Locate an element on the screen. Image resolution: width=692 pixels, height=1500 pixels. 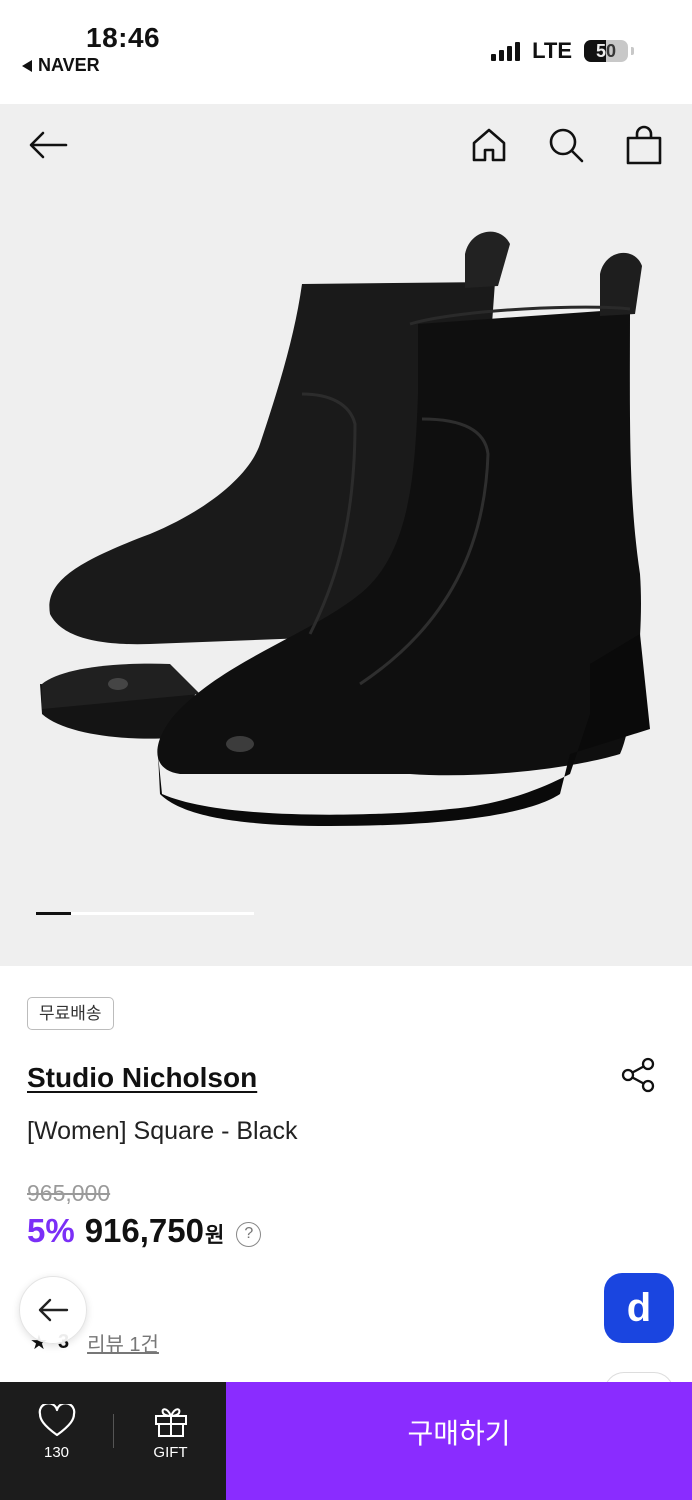
sale-price: 916,750 is located at coordinates (144, 1230).